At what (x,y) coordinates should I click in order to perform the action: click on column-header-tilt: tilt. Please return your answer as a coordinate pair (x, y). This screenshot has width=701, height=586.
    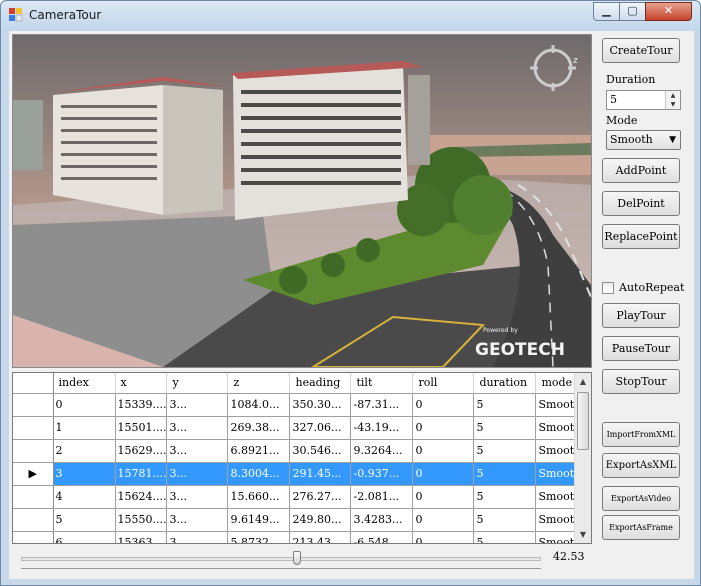
    Looking at the image, I should click on (382, 383).